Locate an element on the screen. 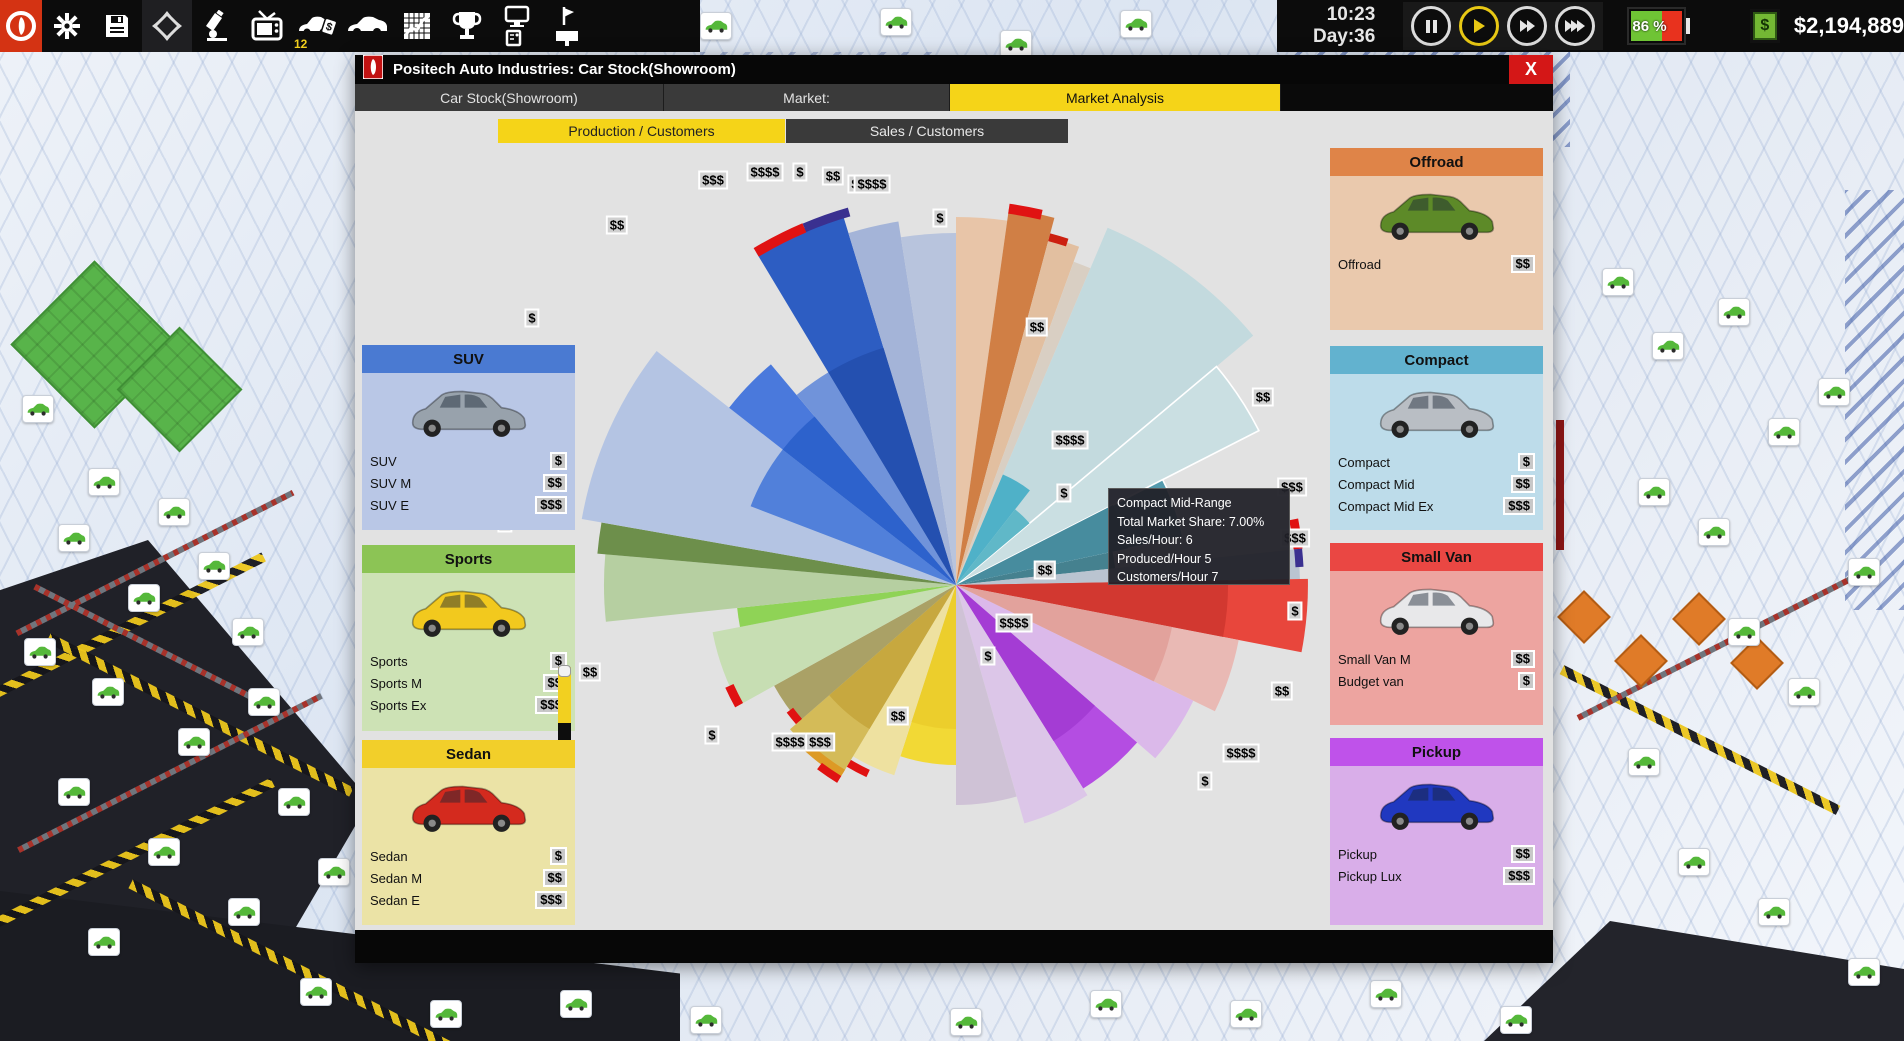  car-sales-button: $ 12 is located at coordinates (317, 26).